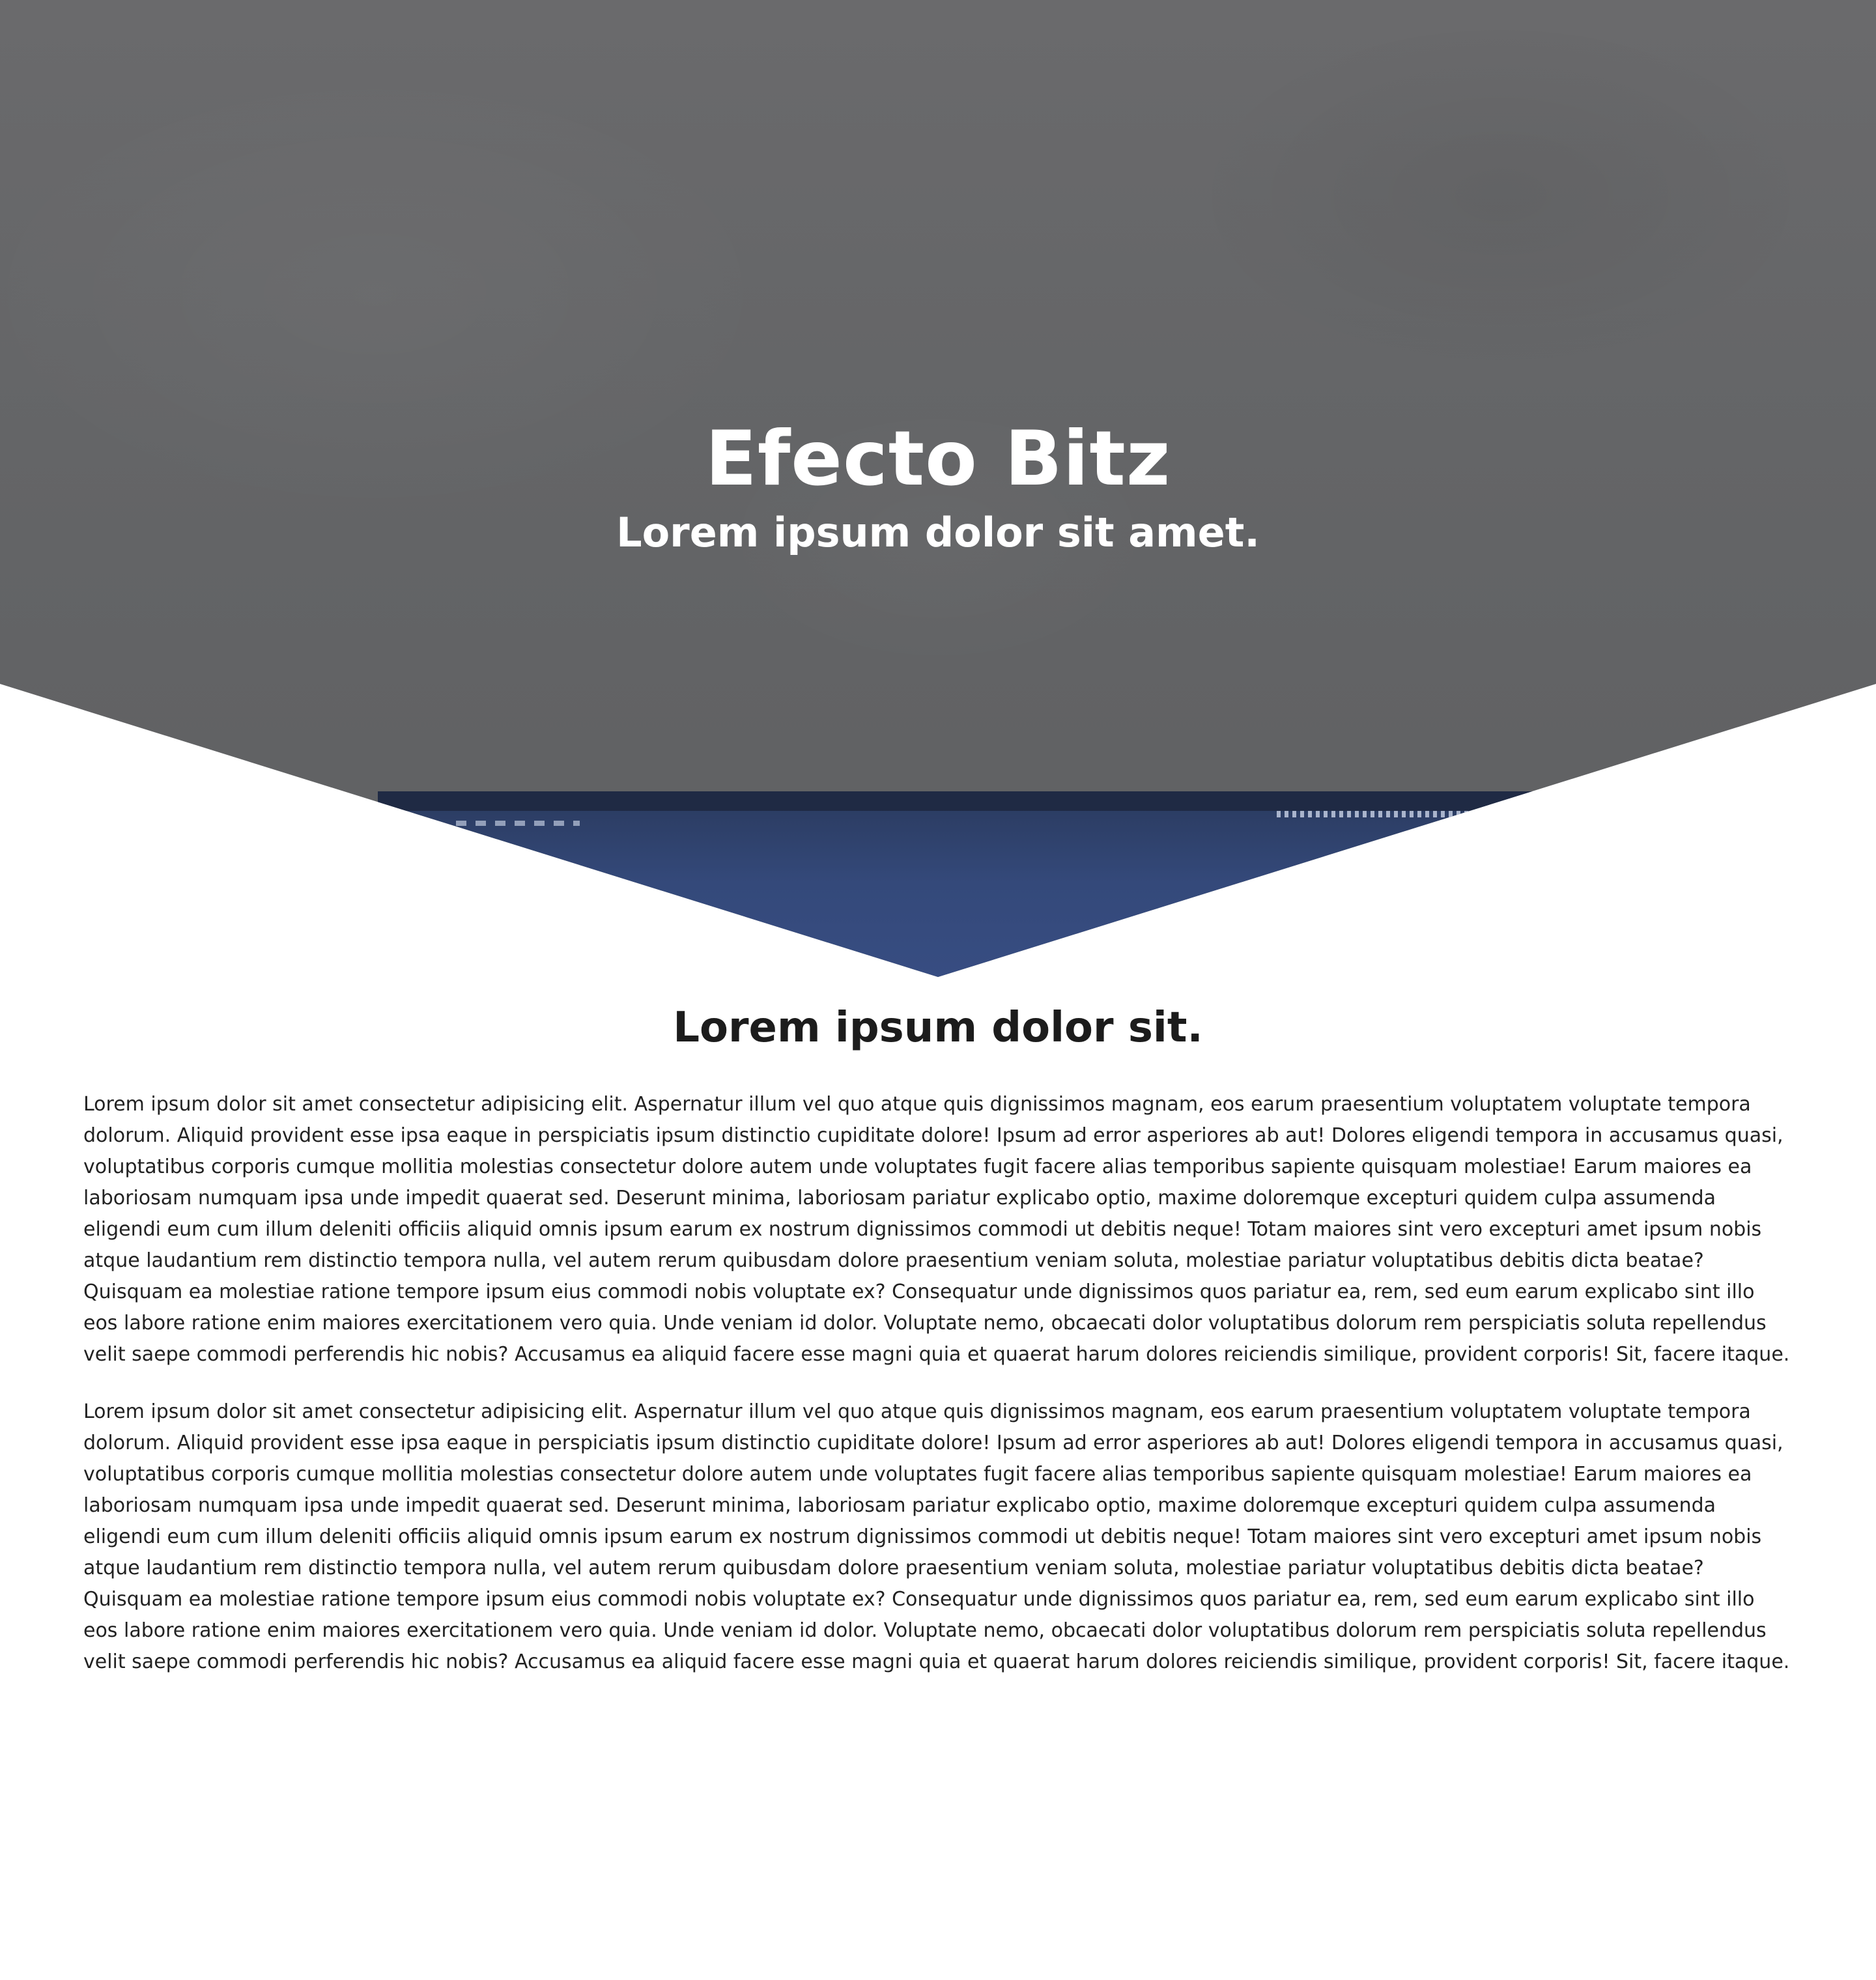  I want to click on hero-title: Efecto Bitz, so click(938, 459).